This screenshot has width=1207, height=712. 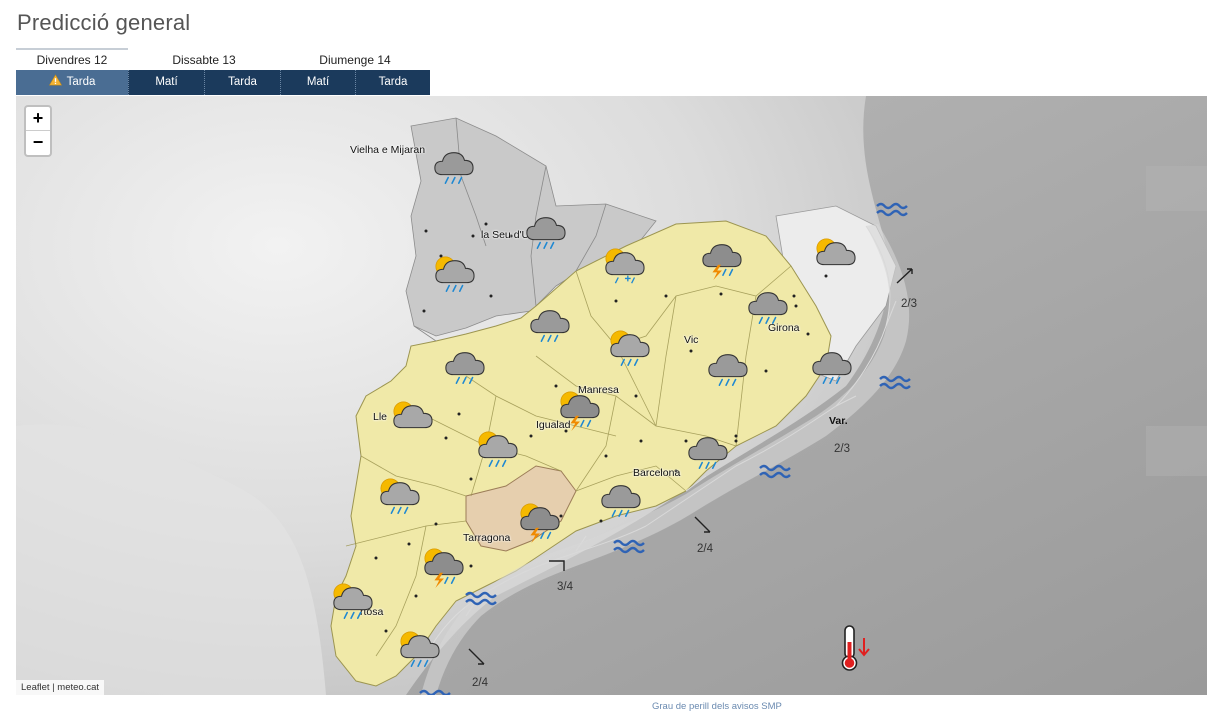 What do you see at coordinates (721, 259) in the screenshot?
I see `cloud-storm-icon` at bounding box center [721, 259].